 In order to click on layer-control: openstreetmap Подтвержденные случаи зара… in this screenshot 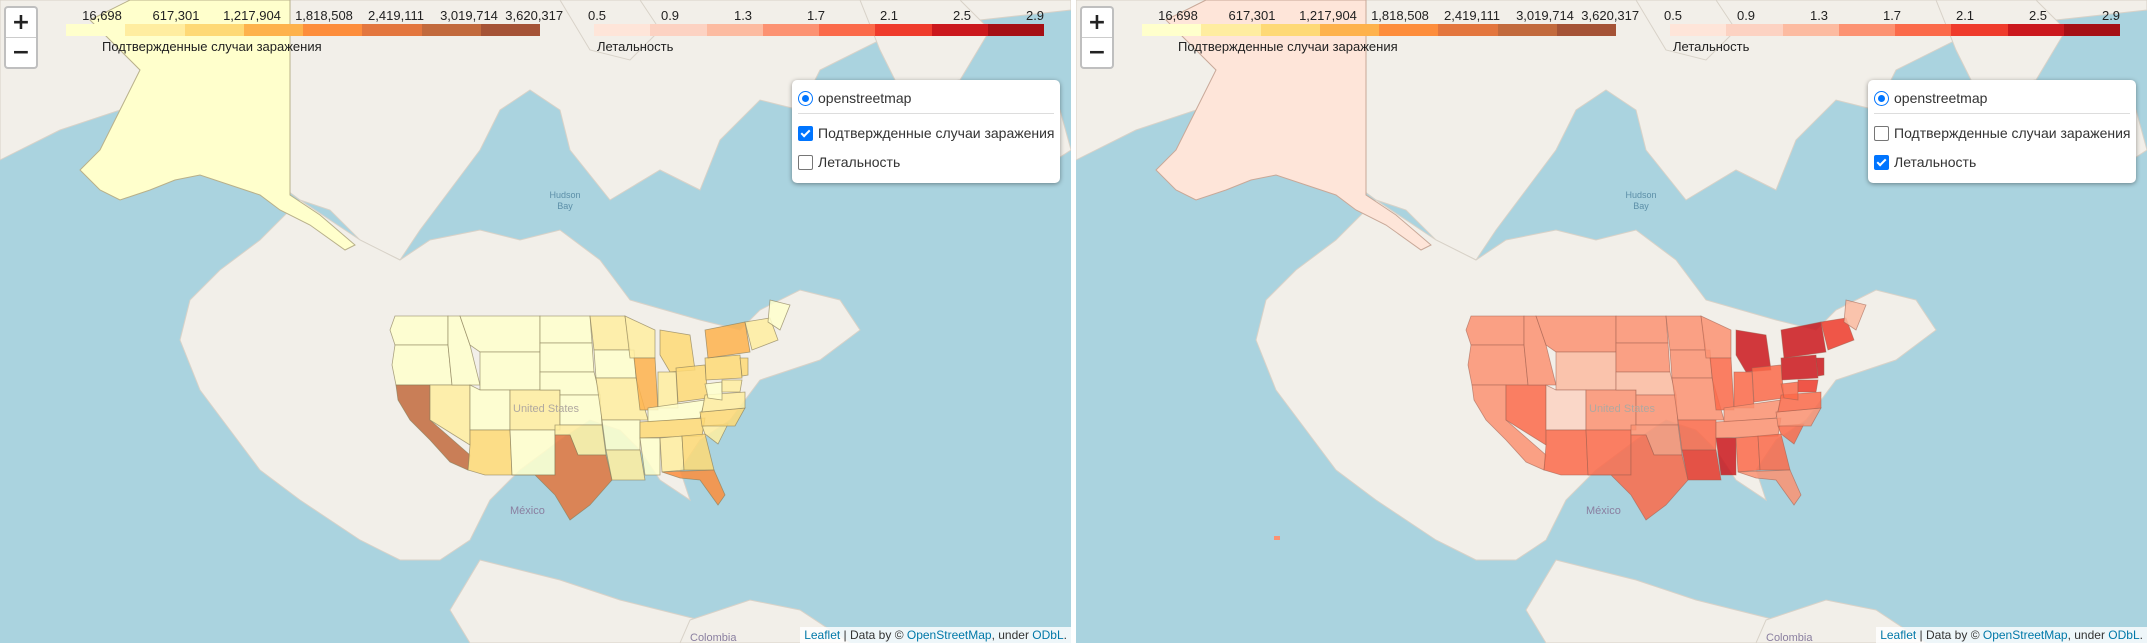, I will do `click(2002, 131)`.